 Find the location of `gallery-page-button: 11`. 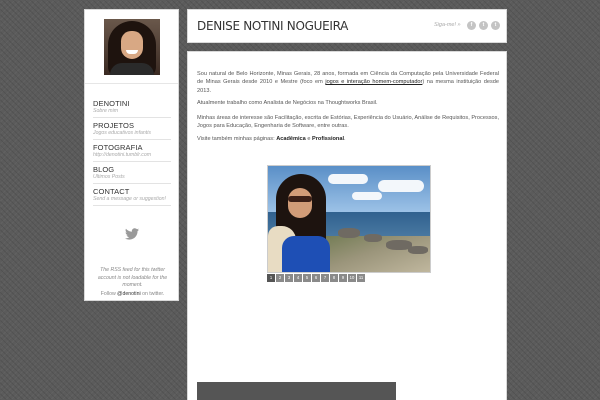

gallery-page-button: 11 is located at coordinates (361, 278).